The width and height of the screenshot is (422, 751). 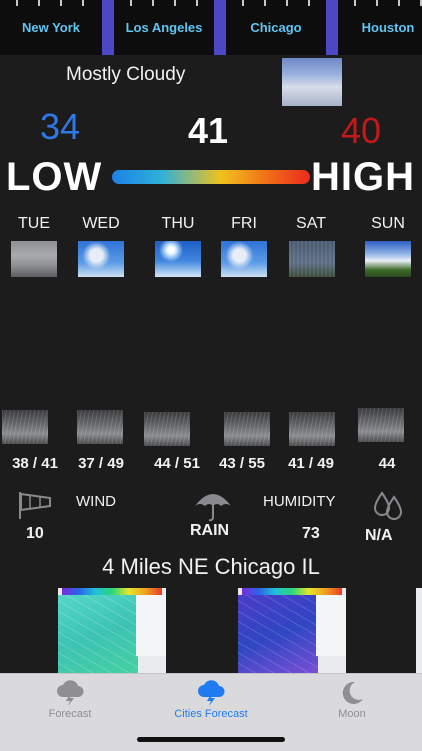 What do you see at coordinates (101, 463) in the screenshot?
I see `forecast-range-wed: 37 / 49` at bounding box center [101, 463].